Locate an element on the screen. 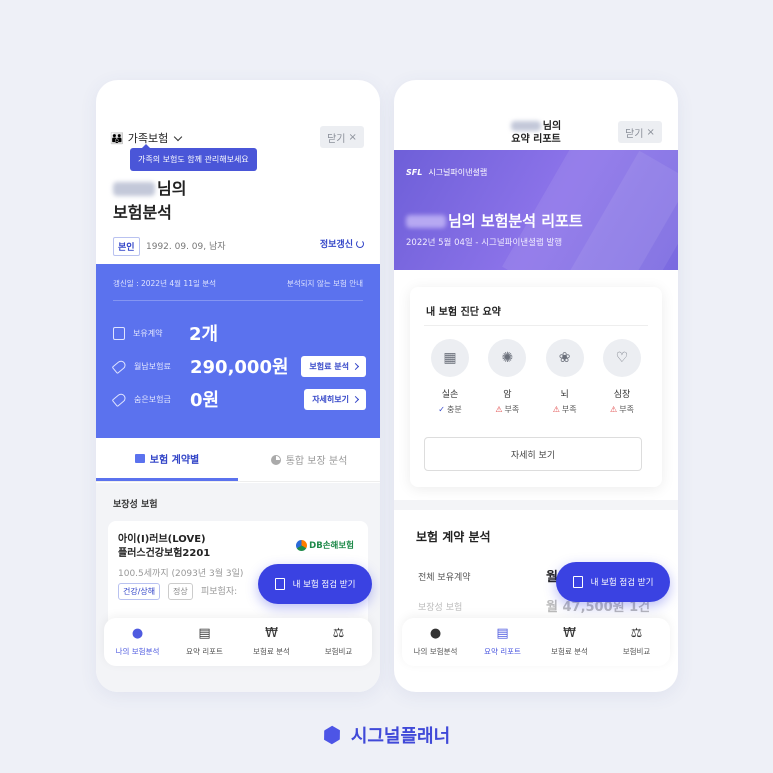 This screenshot has height=773, width=773. section-separator is located at coordinates (536, 505).